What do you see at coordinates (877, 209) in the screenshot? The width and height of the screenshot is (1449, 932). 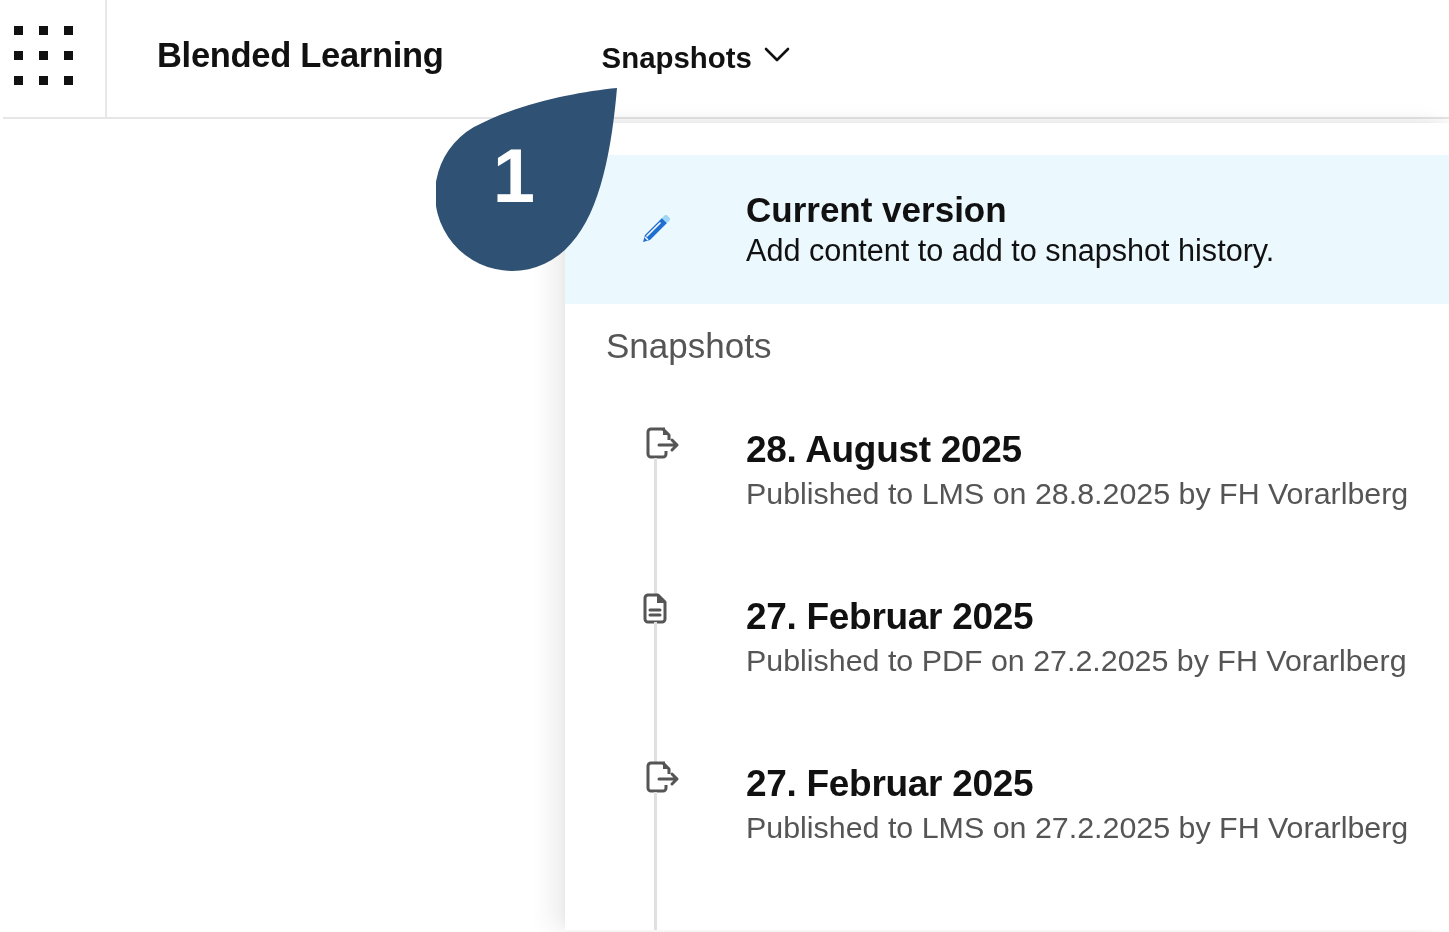 I see `current-version-title: Current version` at bounding box center [877, 209].